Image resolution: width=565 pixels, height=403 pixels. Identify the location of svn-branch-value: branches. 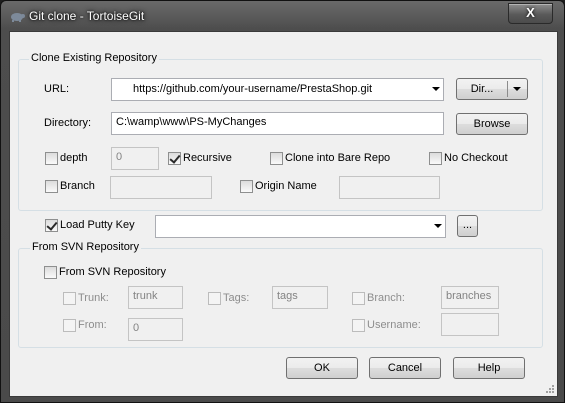
(469, 296).